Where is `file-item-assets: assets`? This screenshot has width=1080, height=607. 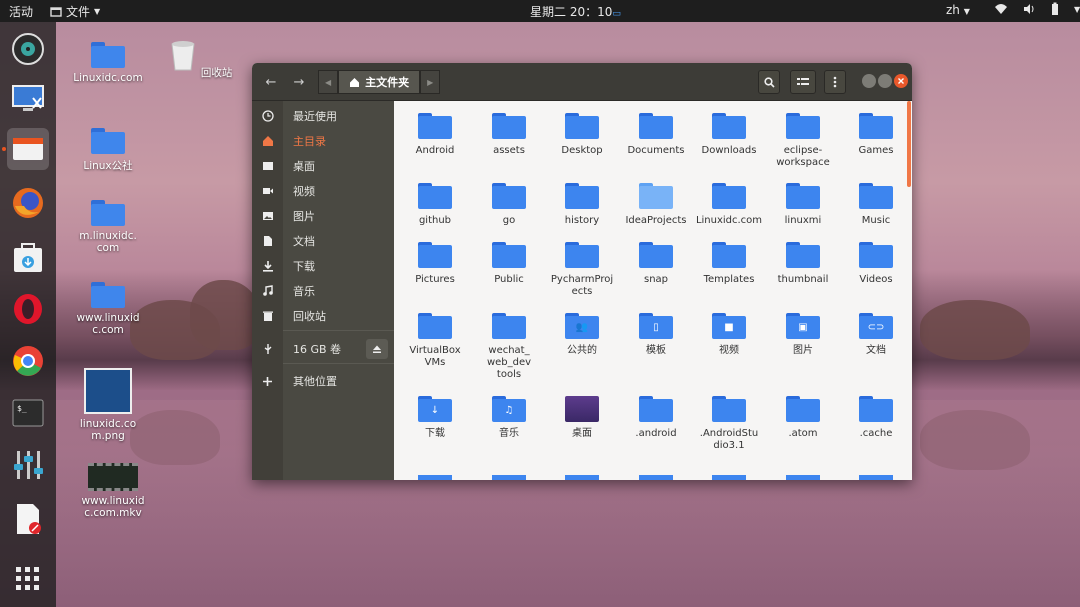
file-item-assets: assets is located at coordinates (509, 135).